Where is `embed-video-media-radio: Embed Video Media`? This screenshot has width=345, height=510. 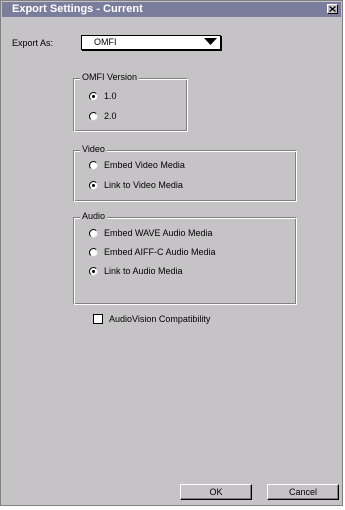 embed-video-media-radio: Embed Video Media is located at coordinates (137, 165).